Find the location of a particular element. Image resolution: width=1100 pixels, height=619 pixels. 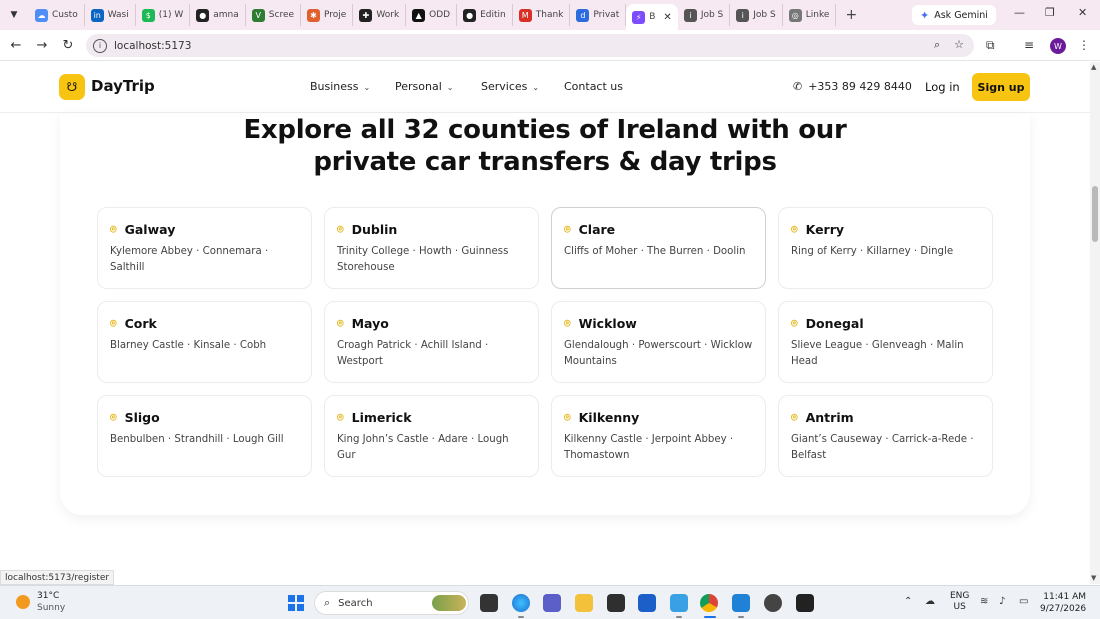

clock: 11:41 AM 9/27/2026 is located at coordinates (1063, 603).